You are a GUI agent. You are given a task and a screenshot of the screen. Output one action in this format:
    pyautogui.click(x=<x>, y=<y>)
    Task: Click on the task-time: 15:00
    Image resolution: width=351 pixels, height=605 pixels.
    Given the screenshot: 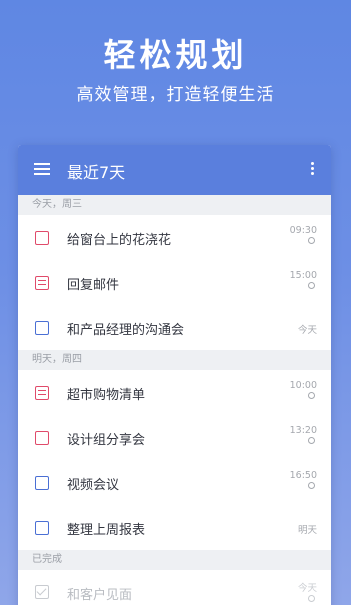 What is the action you would take?
    pyautogui.click(x=303, y=279)
    